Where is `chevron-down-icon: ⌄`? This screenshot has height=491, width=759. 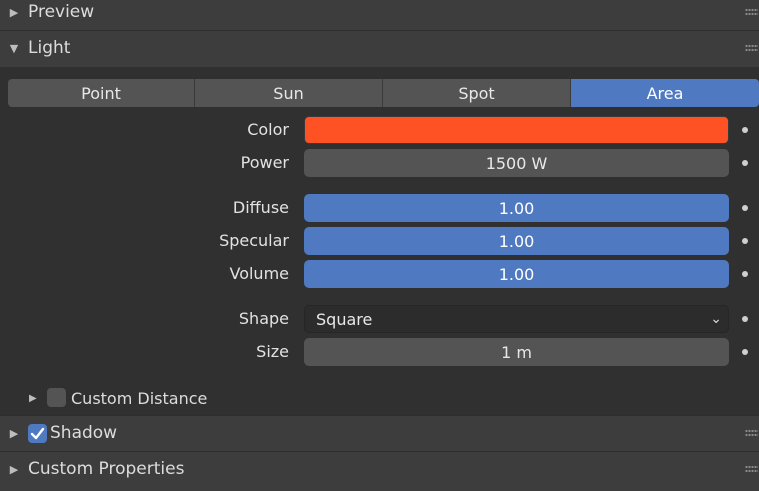 chevron-down-icon: ⌄ is located at coordinates (716, 319).